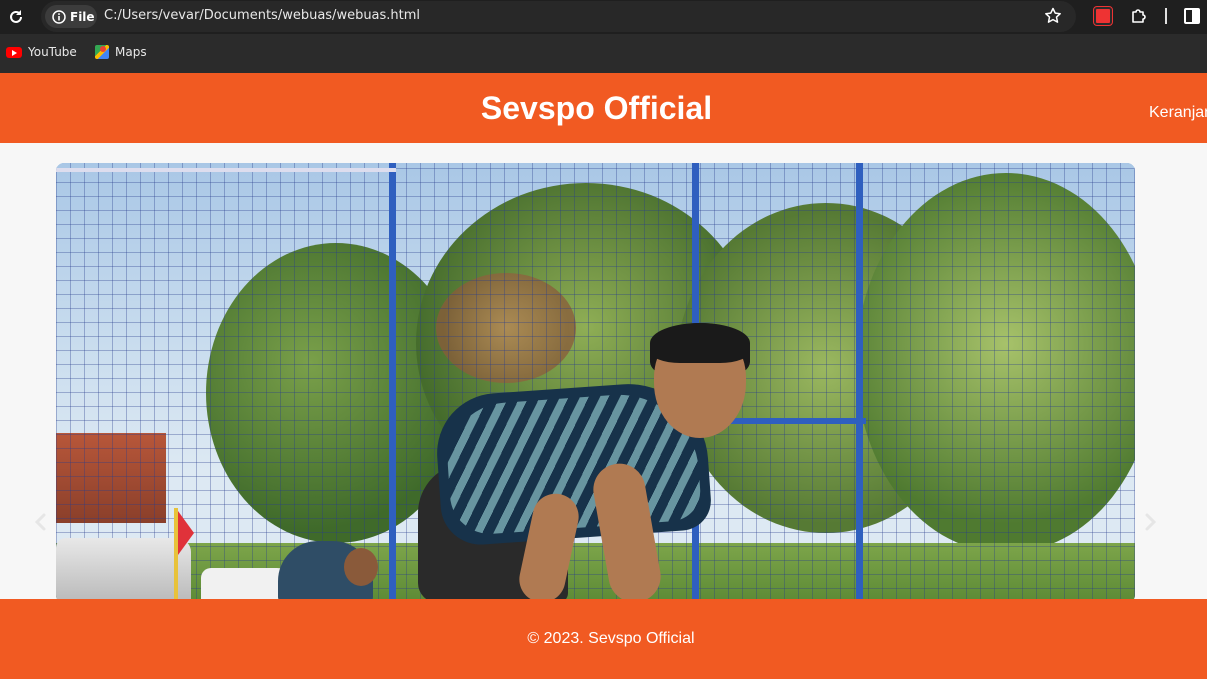 Image resolution: width=1207 pixels, height=679 pixels. I want to click on site-info-chip: File, so click(71, 16).